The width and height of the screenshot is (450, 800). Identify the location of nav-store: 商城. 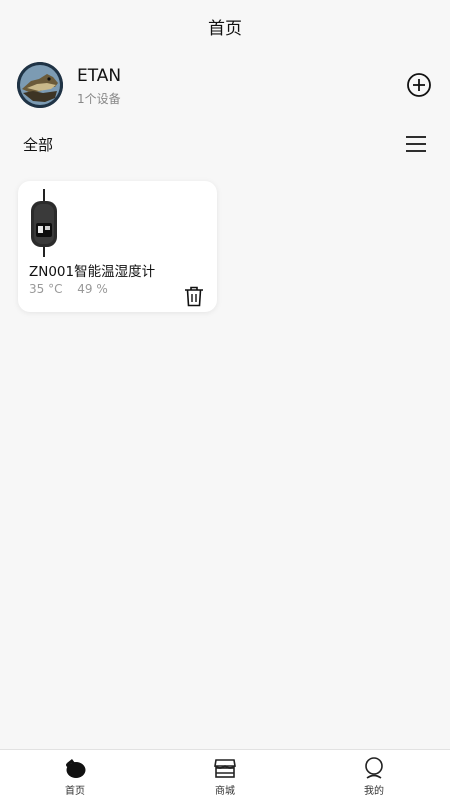
(225, 775).